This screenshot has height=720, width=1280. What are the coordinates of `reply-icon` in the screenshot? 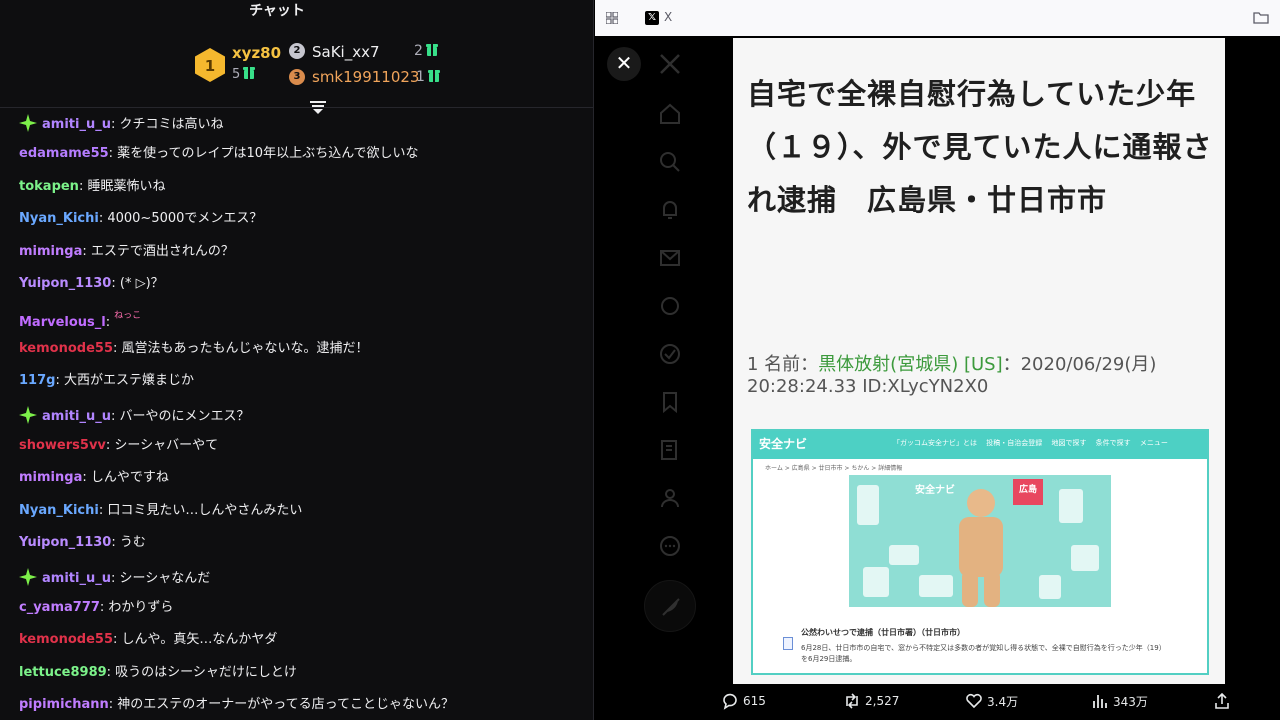 It's located at (730, 701).